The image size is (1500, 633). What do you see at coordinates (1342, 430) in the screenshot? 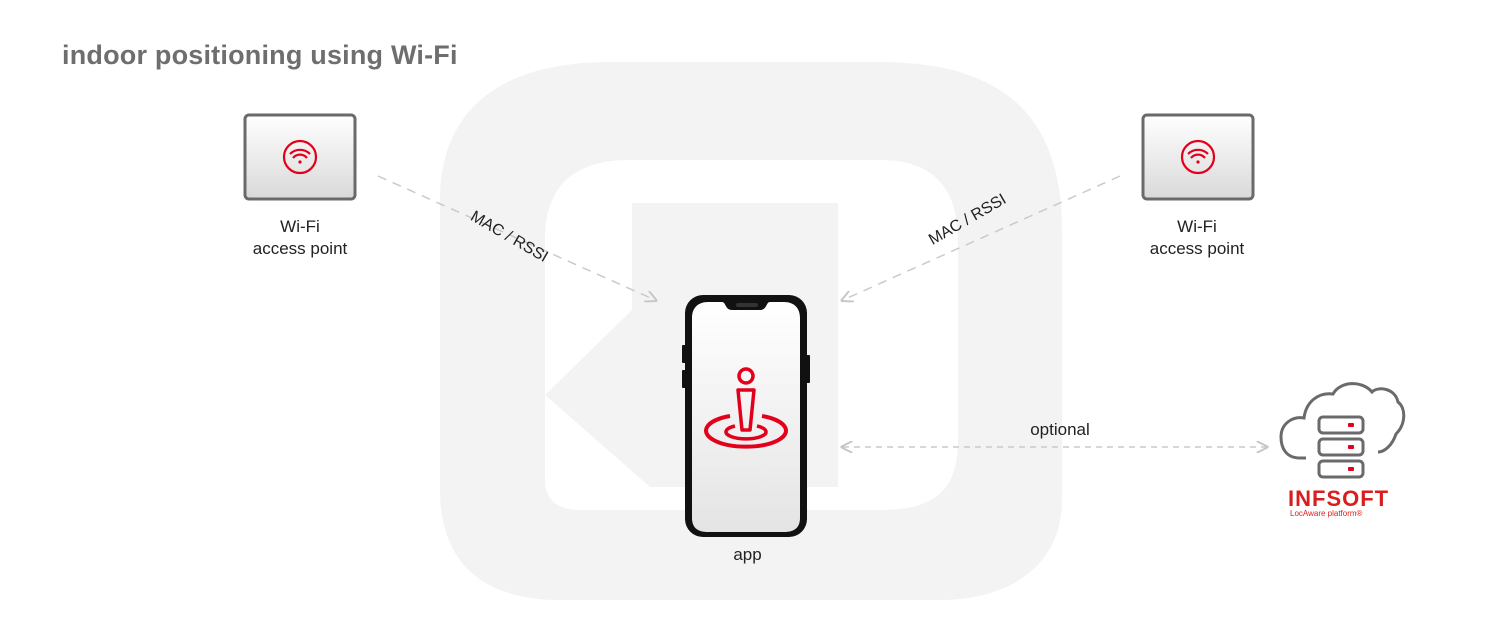
I see `cloud-server-icon` at bounding box center [1342, 430].